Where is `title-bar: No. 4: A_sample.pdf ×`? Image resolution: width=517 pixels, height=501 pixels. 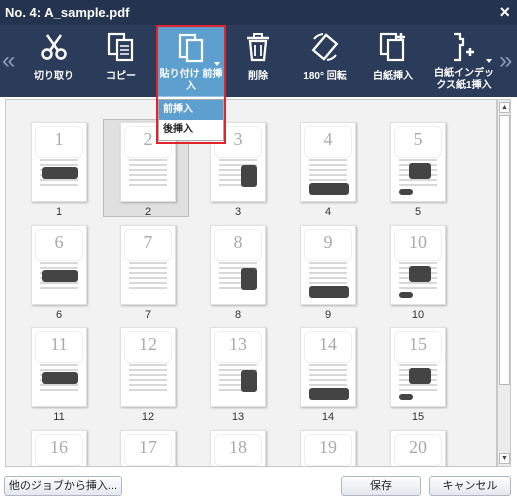
title-bar: No. 4: A_sample.pdf × is located at coordinates (258, 12).